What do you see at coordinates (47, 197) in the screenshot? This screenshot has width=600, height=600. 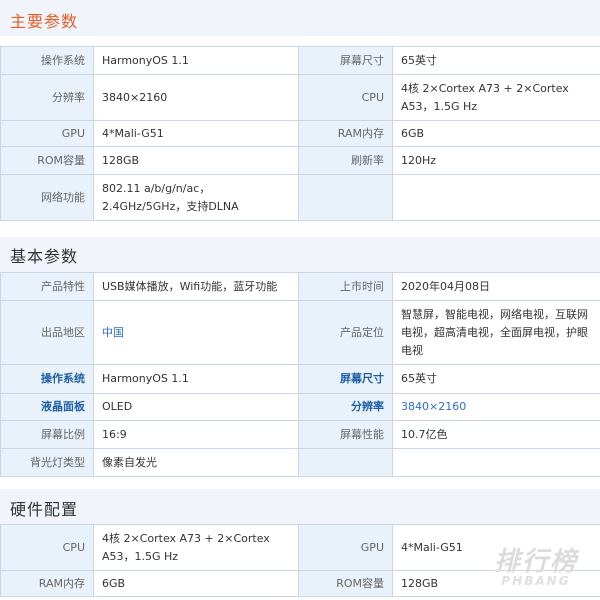 I see `spec-label: 网络功能` at bounding box center [47, 197].